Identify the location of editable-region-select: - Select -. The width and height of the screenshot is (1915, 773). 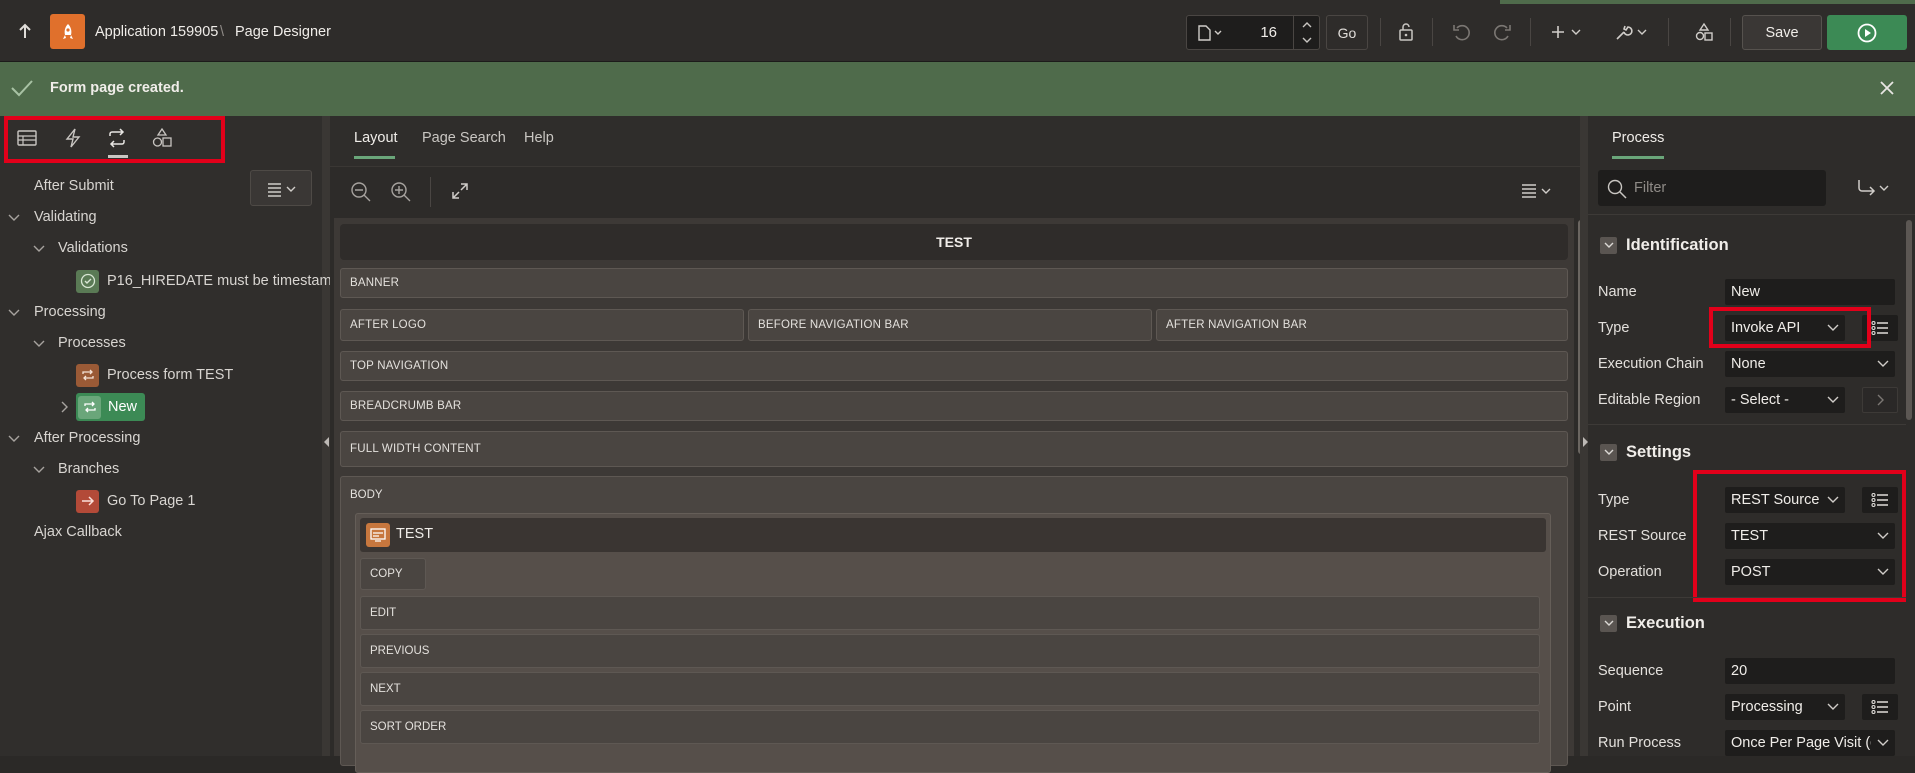
(1785, 400).